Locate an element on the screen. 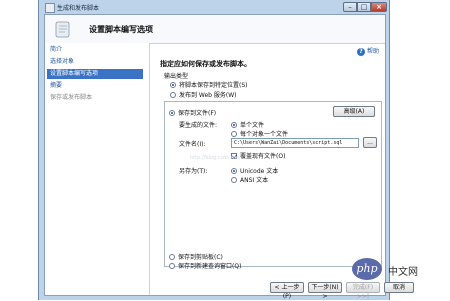  maximize-button: □ is located at coordinates (364, 7).